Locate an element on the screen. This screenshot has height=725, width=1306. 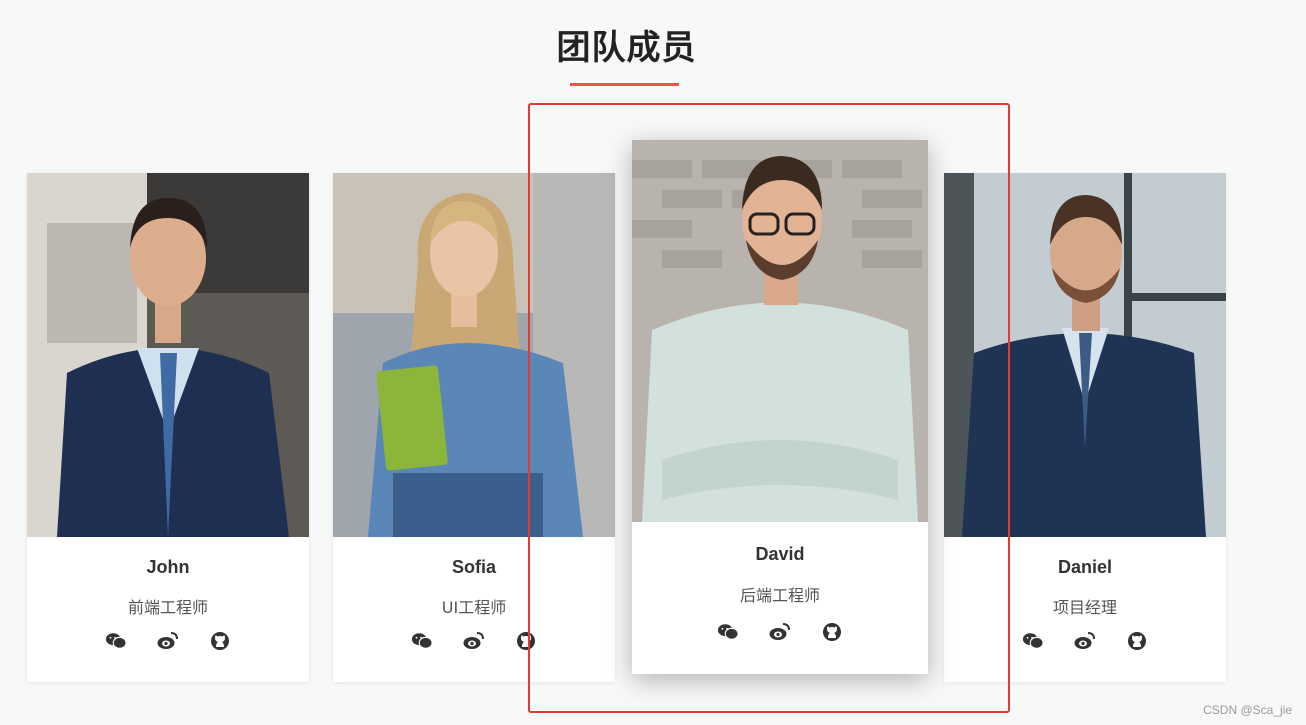
section-header: 团队成员 is located at coordinates (626, 48).